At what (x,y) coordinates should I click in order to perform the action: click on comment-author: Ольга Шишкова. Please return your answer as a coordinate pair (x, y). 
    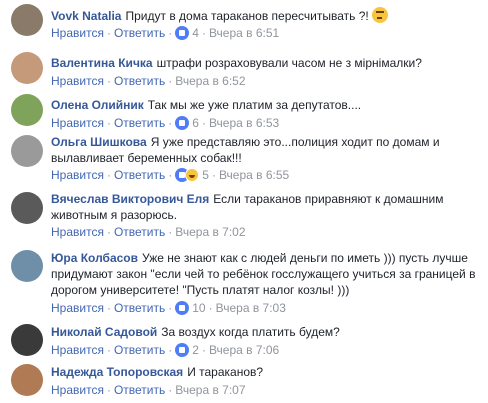
    Looking at the image, I should click on (99, 142).